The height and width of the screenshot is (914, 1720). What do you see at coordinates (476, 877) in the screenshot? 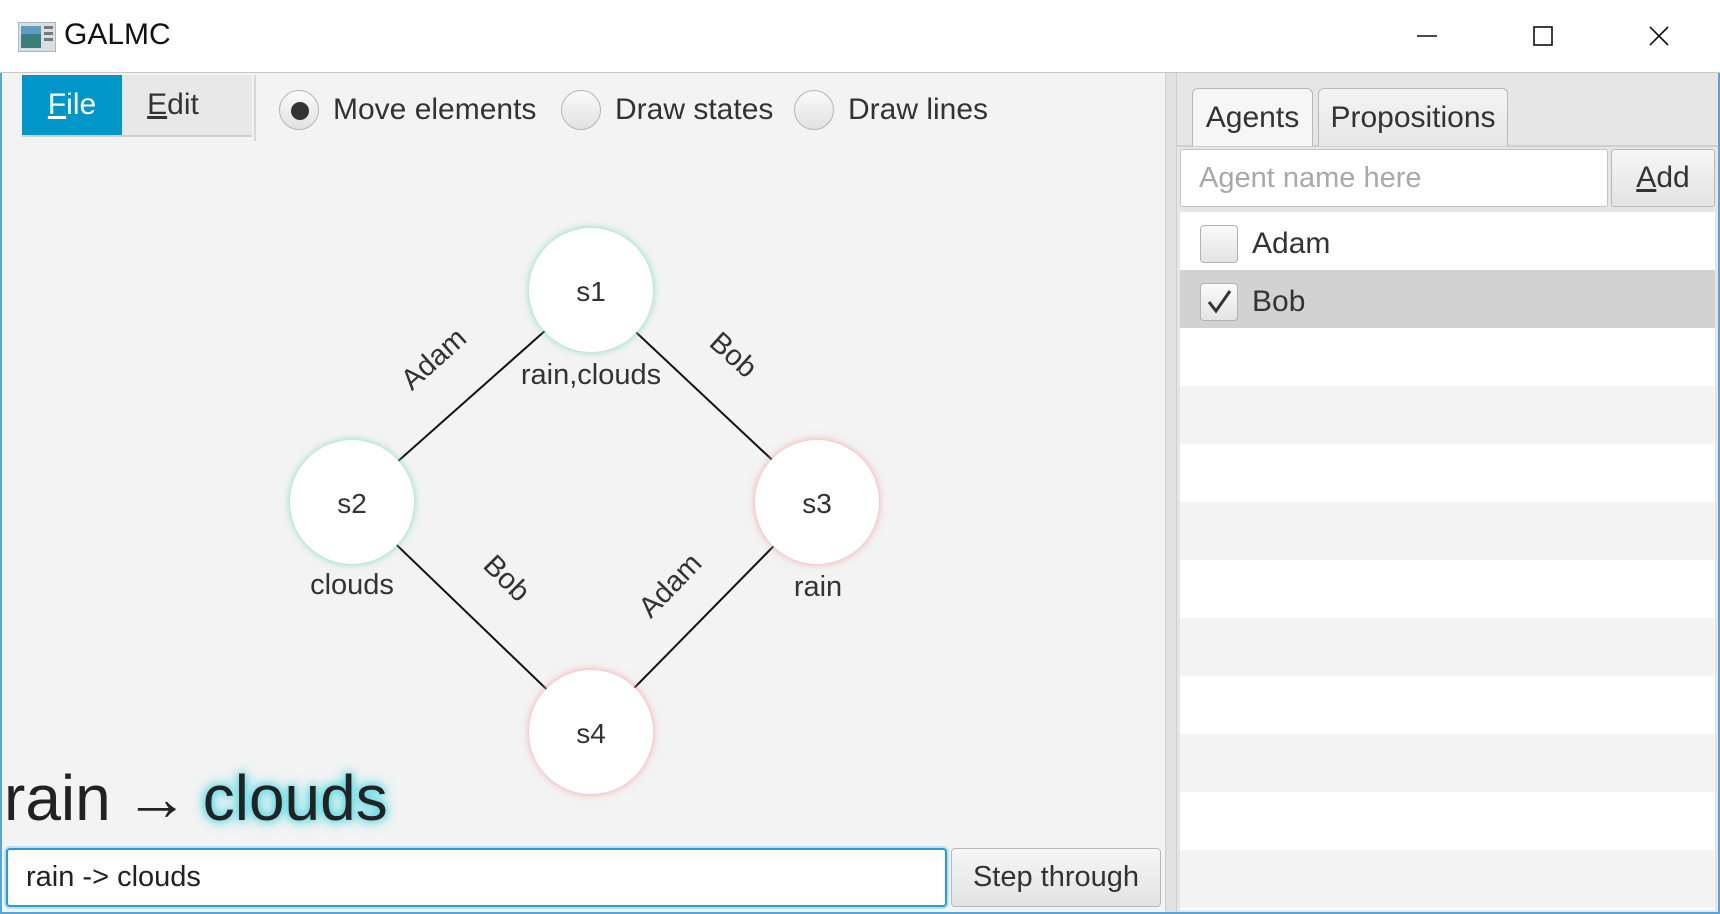
I see `formula-input` at bounding box center [476, 877].